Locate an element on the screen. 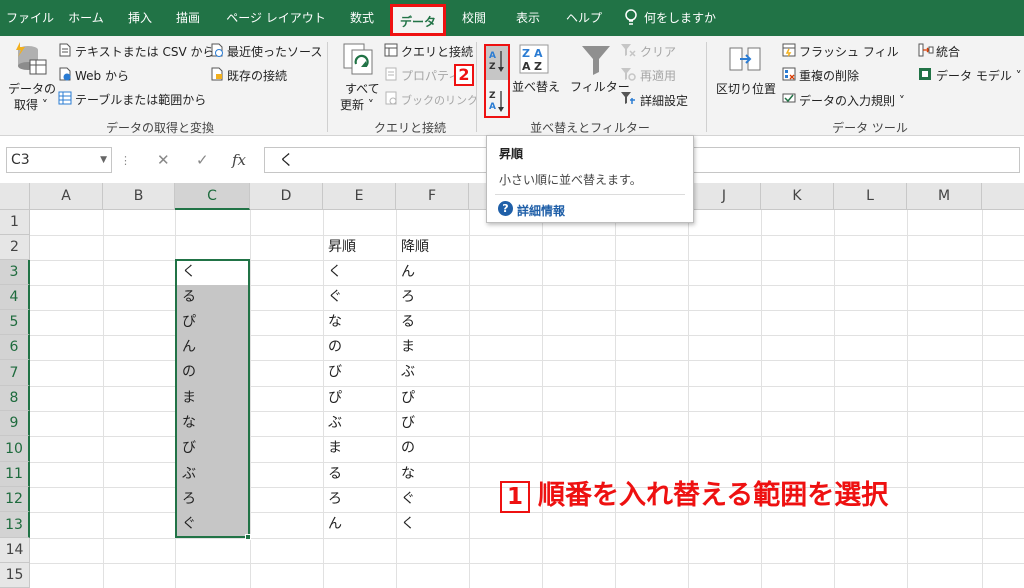  get-data-label-1: データの is located at coordinates (32, 88).